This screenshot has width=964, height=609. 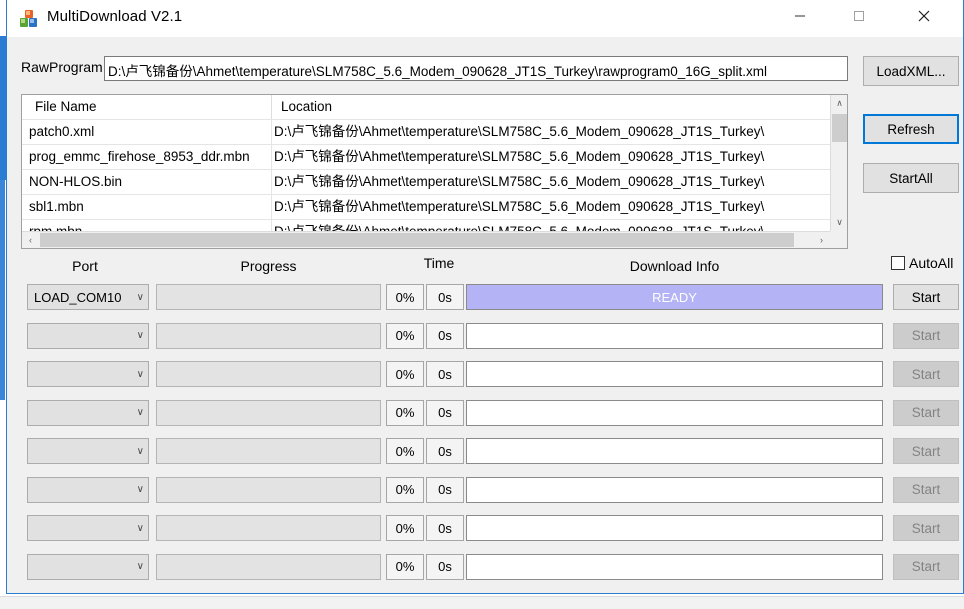 I want to click on scroll-down-icon: ∨, so click(x=839, y=222).